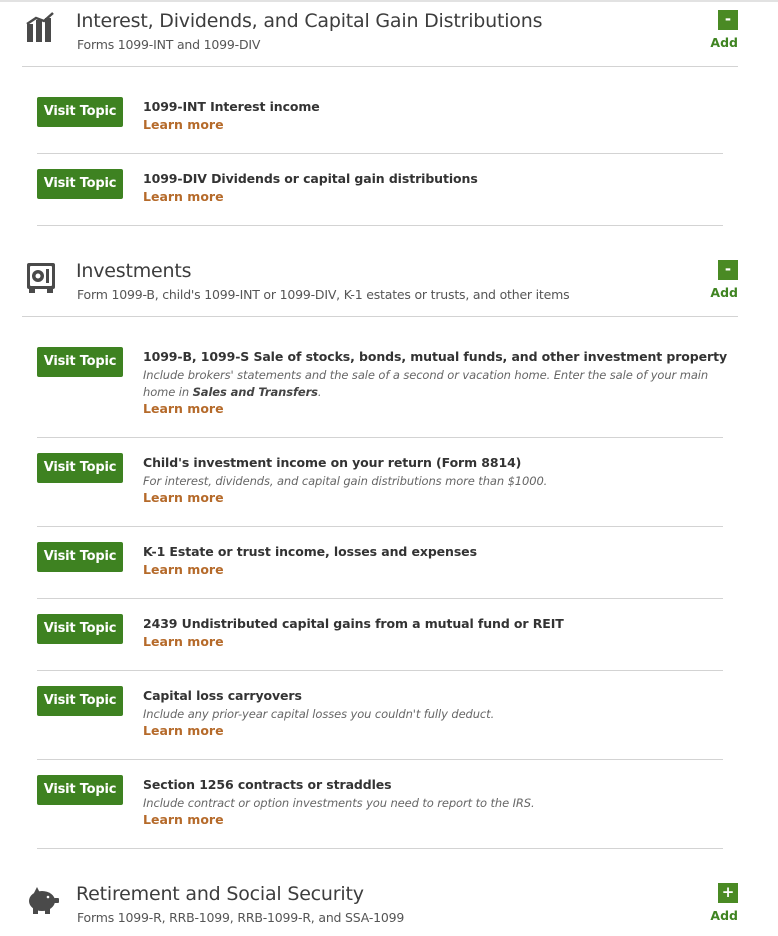  What do you see at coordinates (389, 1) in the screenshot?
I see `top-border` at bounding box center [389, 1].